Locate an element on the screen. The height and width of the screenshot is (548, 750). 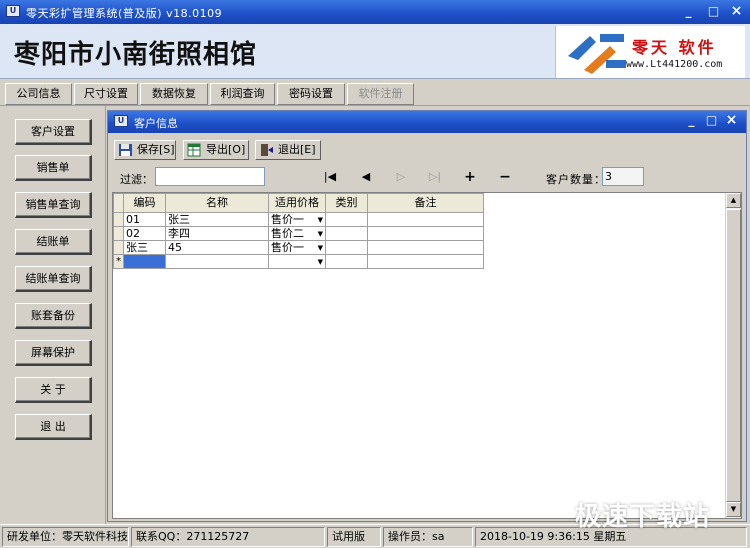
cell-price: ▼ is located at coordinates (297, 261).